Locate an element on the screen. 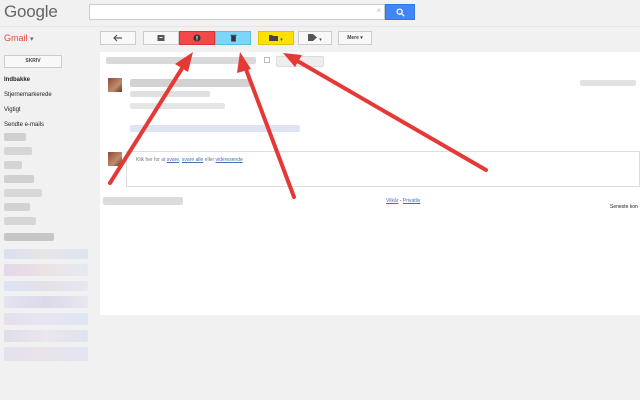  arrow-to-spam is located at coordinates (148, 122).